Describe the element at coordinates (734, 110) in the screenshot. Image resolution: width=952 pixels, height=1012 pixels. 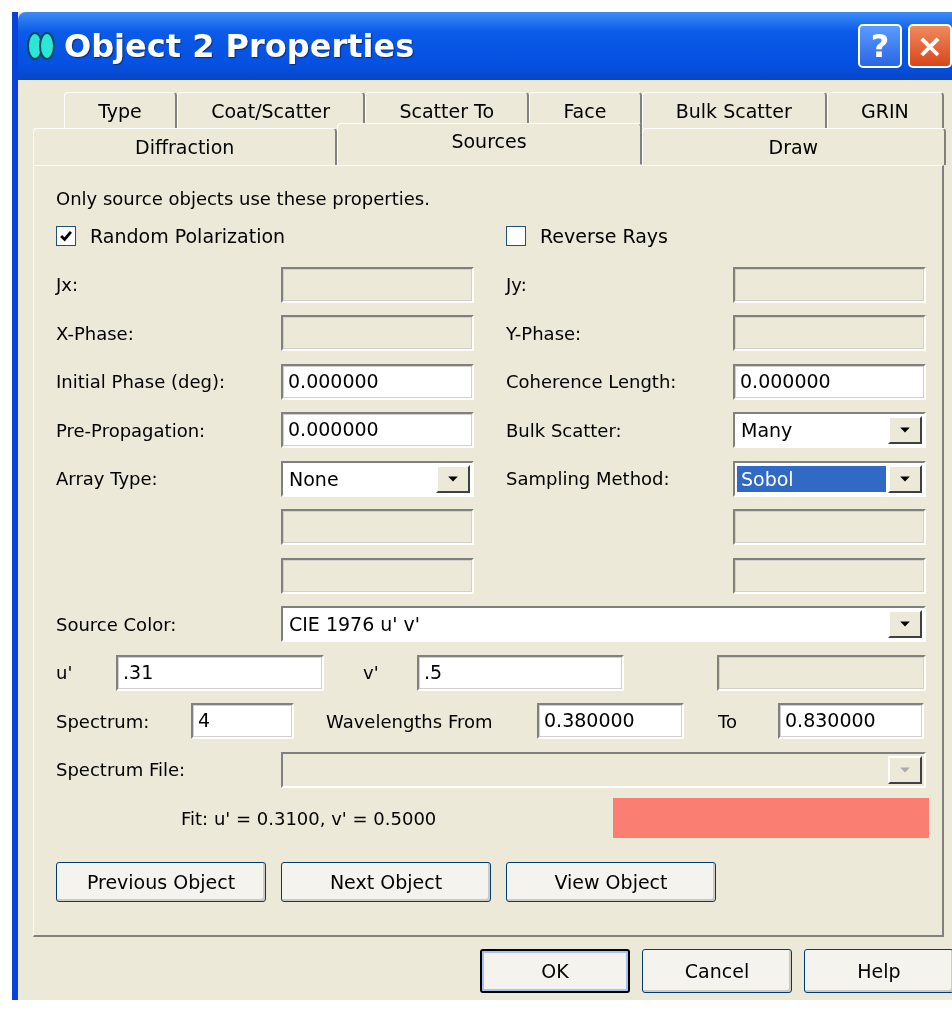
I see `tab: Bulk Scatter` at that location.